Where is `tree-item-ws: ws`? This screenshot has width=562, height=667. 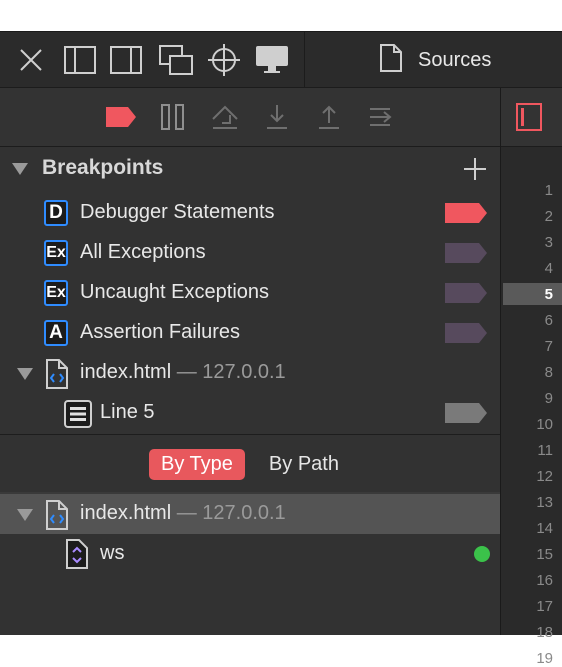 tree-item-ws: ws is located at coordinates (250, 554).